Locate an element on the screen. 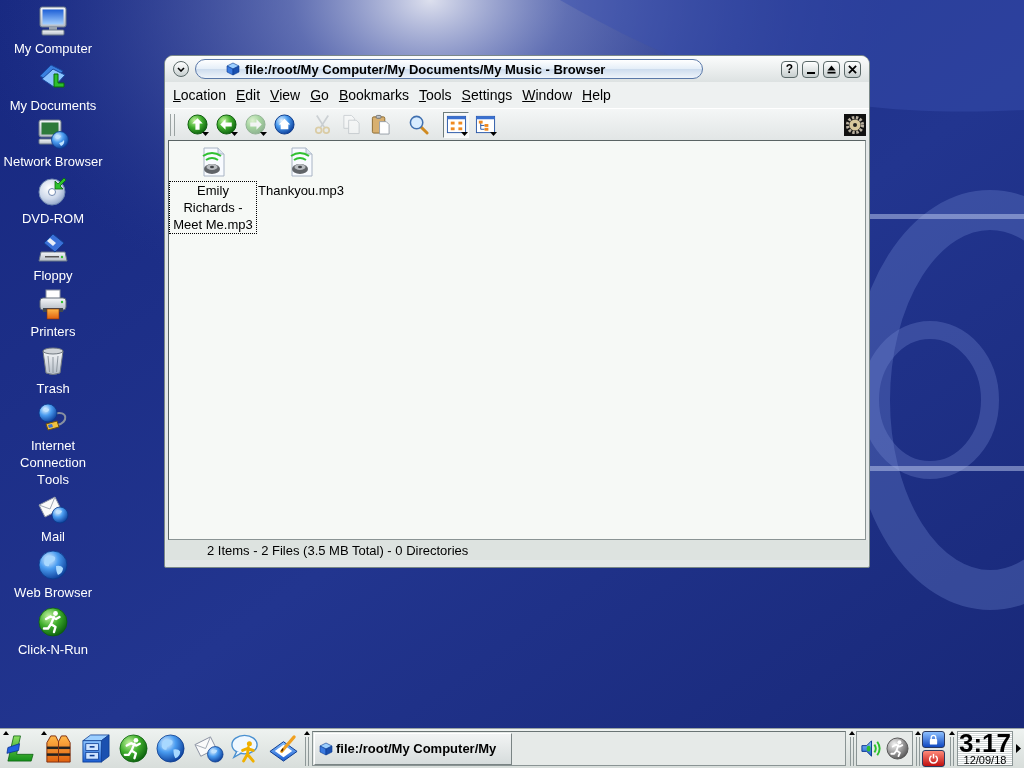 This screenshot has width=1024, height=768. minimize-icon is located at coordinates (810, 72).